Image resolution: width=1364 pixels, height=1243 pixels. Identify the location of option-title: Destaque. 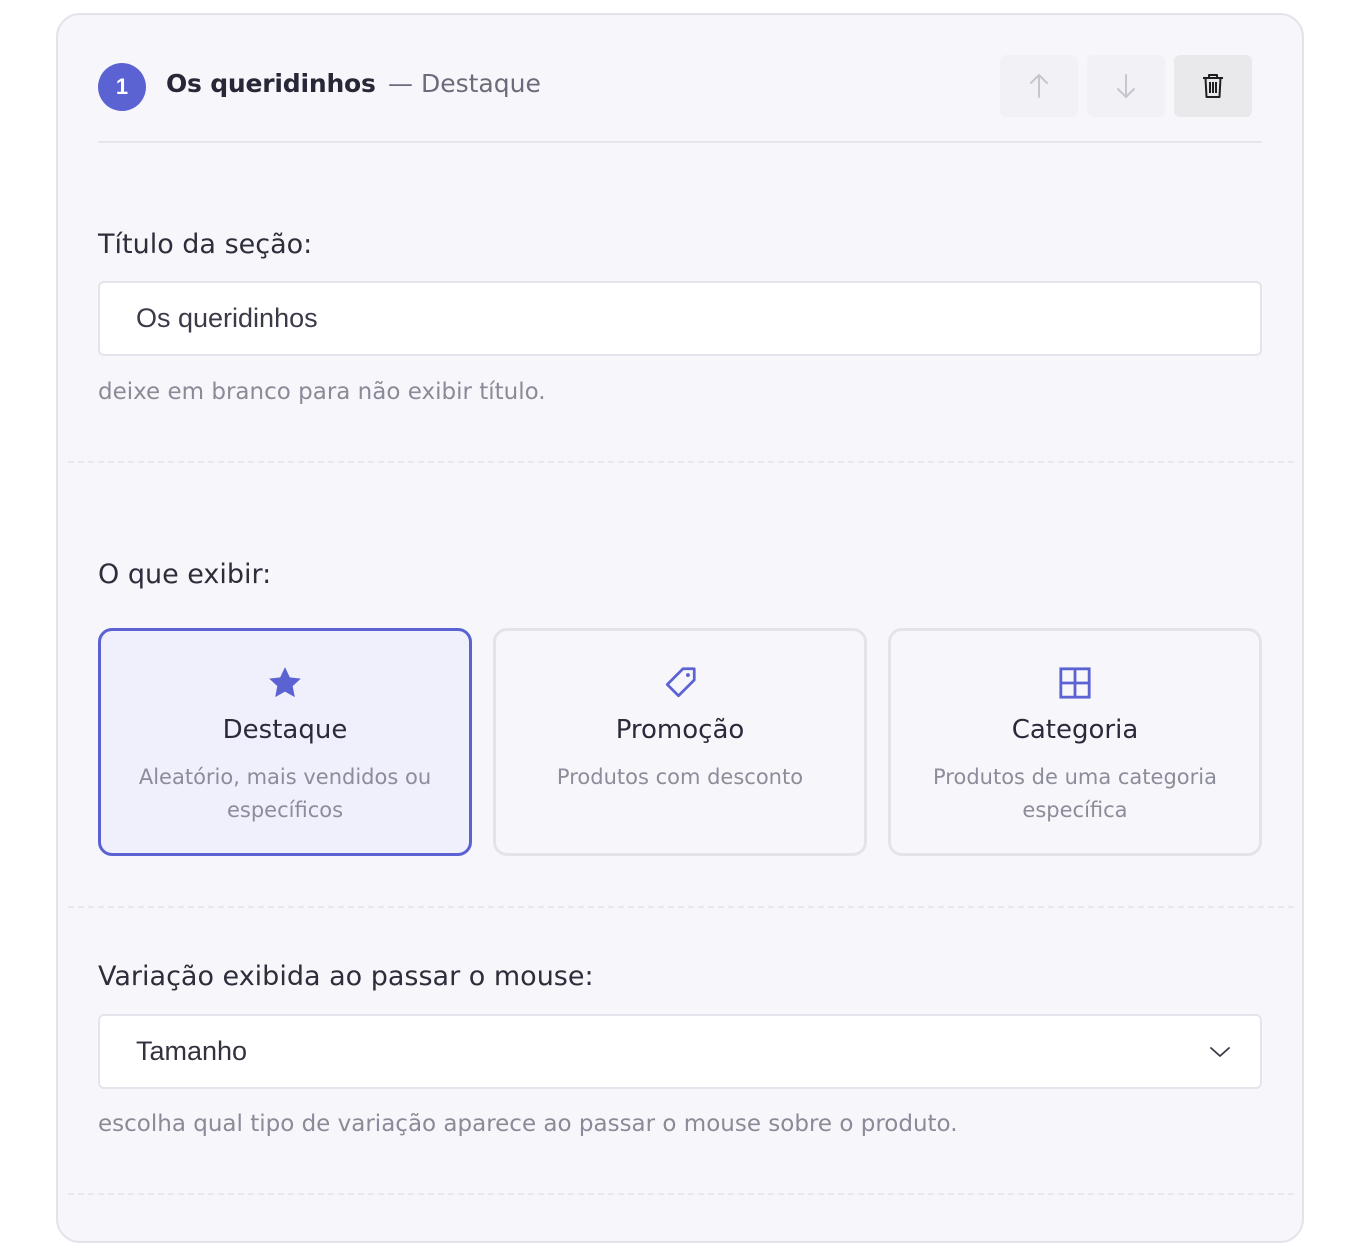
(285, 730).